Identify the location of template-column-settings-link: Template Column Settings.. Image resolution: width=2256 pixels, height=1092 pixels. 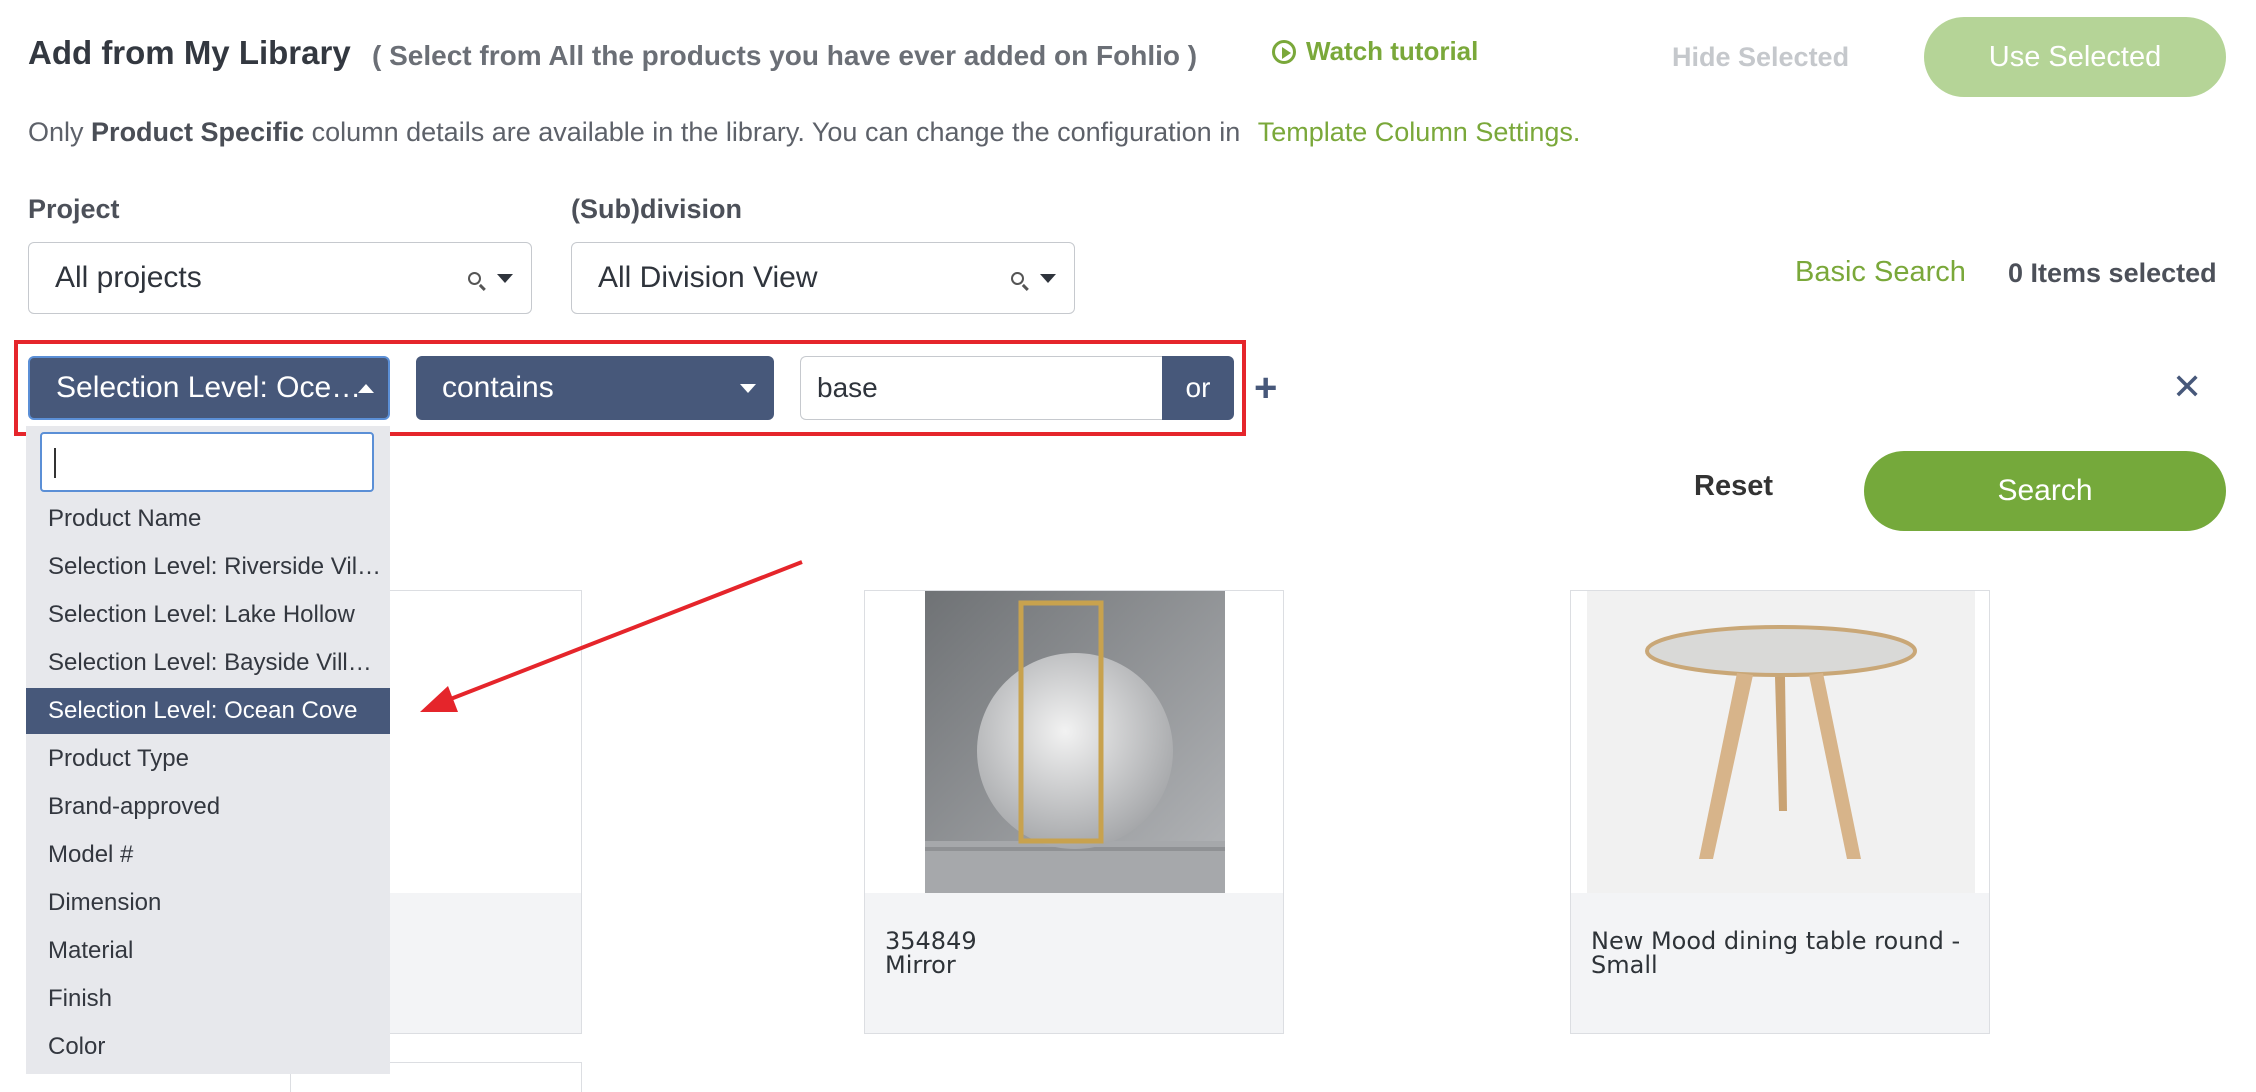
(1419, 132).